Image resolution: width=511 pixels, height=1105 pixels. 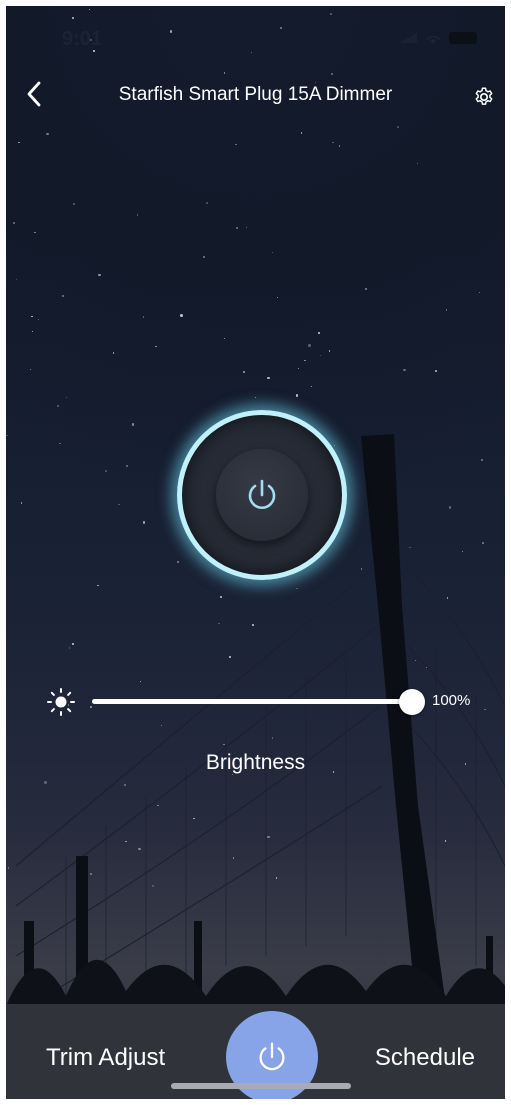 I want to click on signal-icon, so click(x=408, y=38).